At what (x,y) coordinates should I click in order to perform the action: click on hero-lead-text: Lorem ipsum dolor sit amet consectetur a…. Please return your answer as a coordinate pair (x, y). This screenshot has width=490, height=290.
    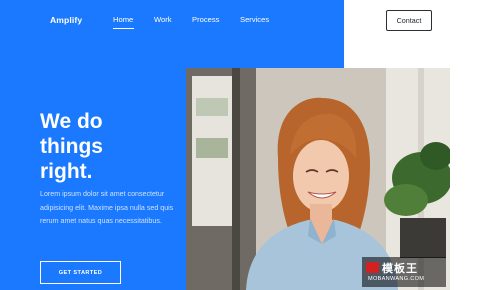
    Looking at the image, I should click on (107, 207).